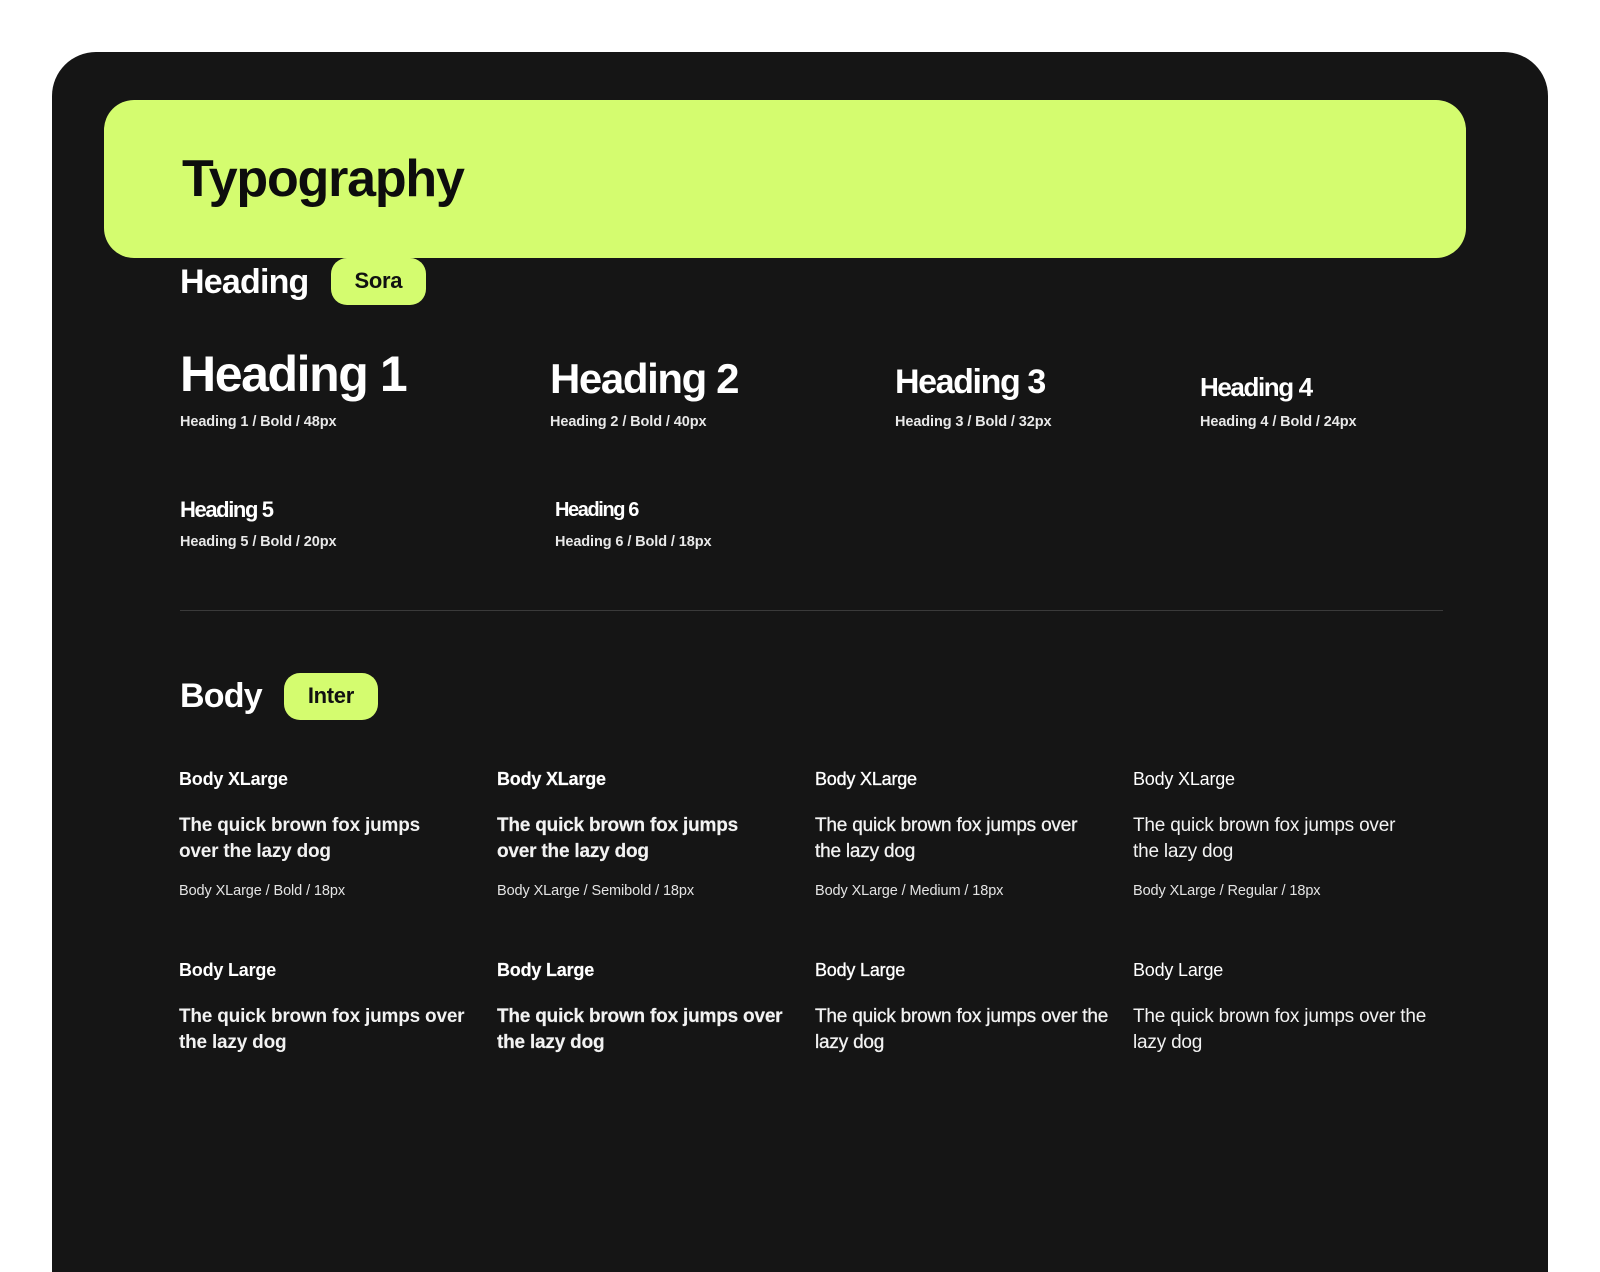 This screenshot has height=1272, width=1600. What do you see at coordinates (785, 179) in the screenshot?
I see `page-banner: Typography` at bounding box center [785, 179].